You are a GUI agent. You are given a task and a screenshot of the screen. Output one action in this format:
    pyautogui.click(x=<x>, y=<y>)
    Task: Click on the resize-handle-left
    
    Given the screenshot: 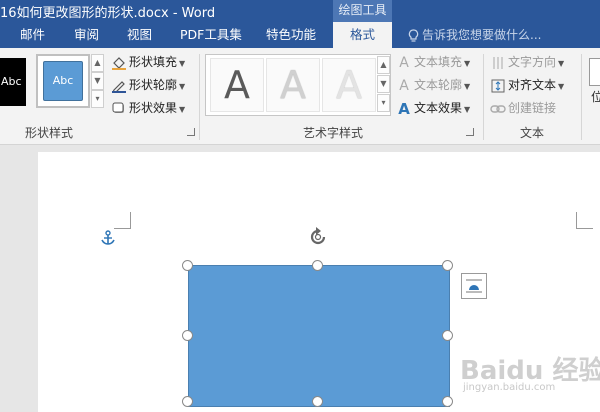 What is the action you would take?
    pyautogui.click(x=187, y=335)
    